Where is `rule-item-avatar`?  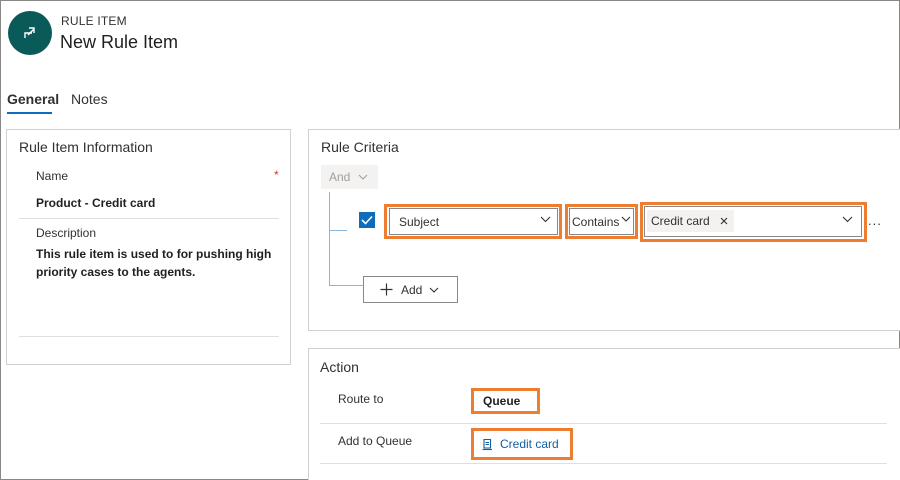
rule-item-avatar is located at coordinates (30, 33).